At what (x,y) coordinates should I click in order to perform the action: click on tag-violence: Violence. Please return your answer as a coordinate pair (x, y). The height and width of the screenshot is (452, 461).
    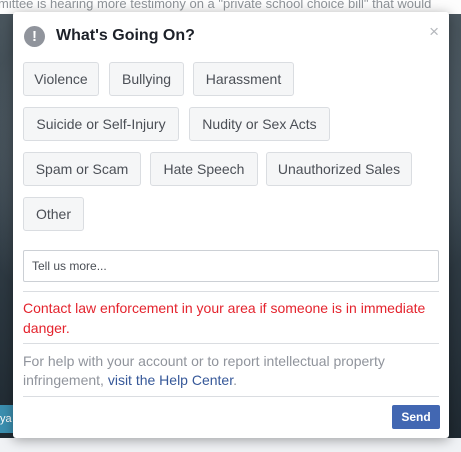
    Looking at the image, I should click on (61, 79).